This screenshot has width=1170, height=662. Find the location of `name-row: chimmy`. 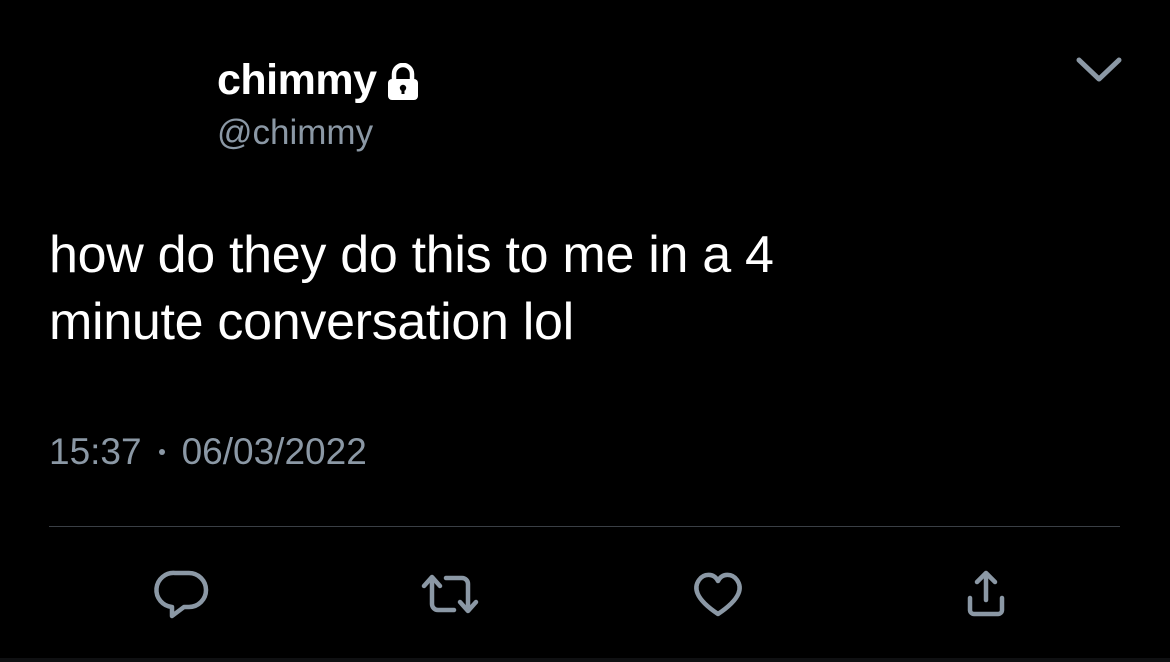

name-row: chimmy is located at coordinates (318, 80).